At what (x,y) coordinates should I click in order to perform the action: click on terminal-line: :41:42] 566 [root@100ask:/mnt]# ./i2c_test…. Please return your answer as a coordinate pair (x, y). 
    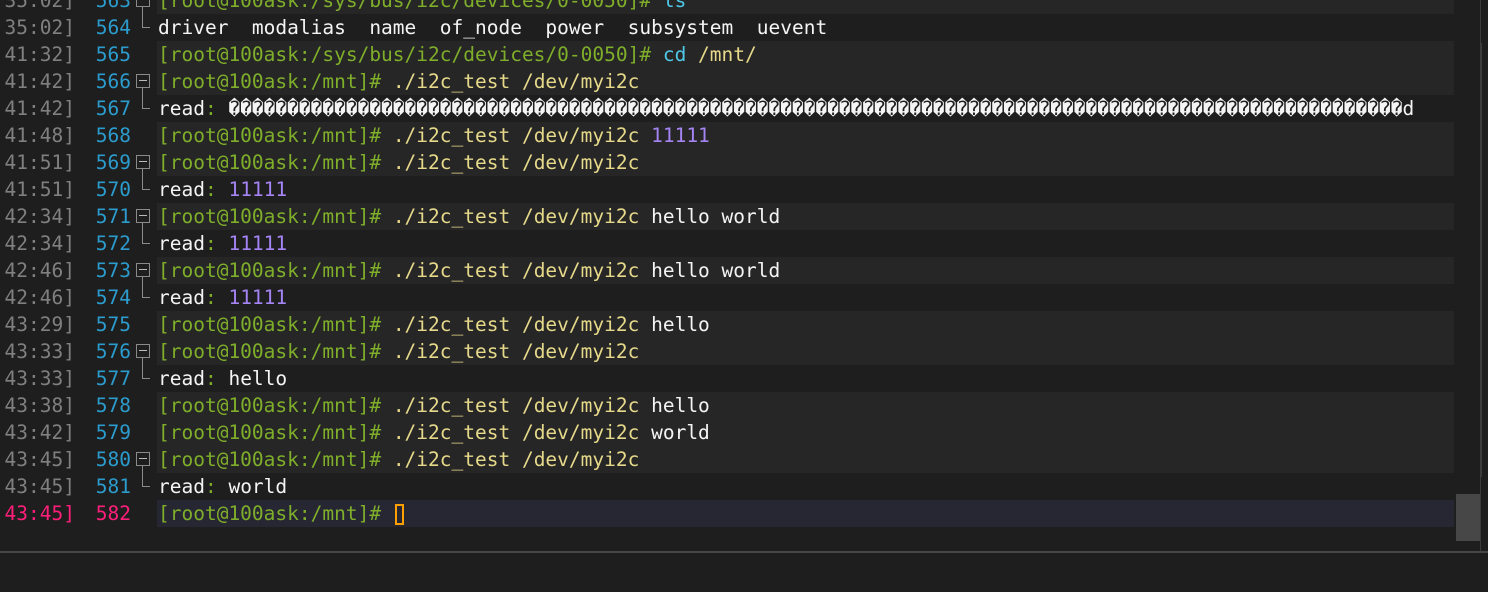
    Looking at the image, I should click on (727, 81).